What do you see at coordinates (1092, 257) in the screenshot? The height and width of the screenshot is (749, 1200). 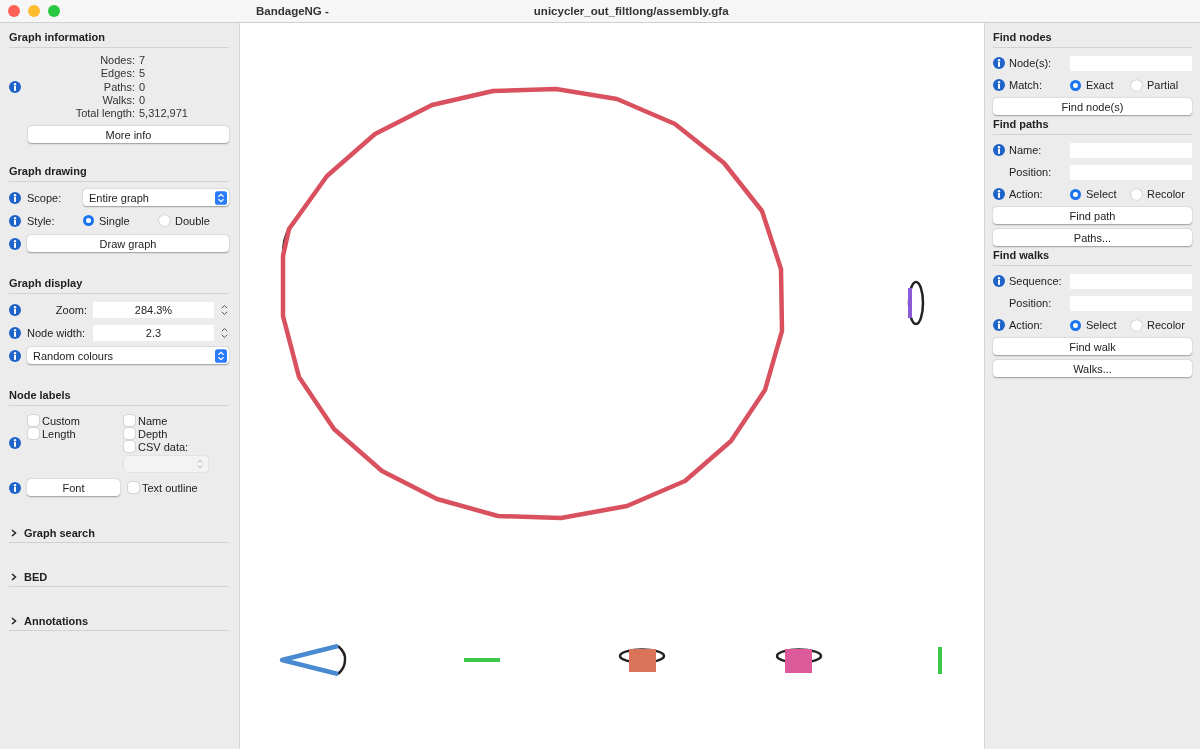 I see `section-heading: Find walks` at bounding box center [1092, 257].